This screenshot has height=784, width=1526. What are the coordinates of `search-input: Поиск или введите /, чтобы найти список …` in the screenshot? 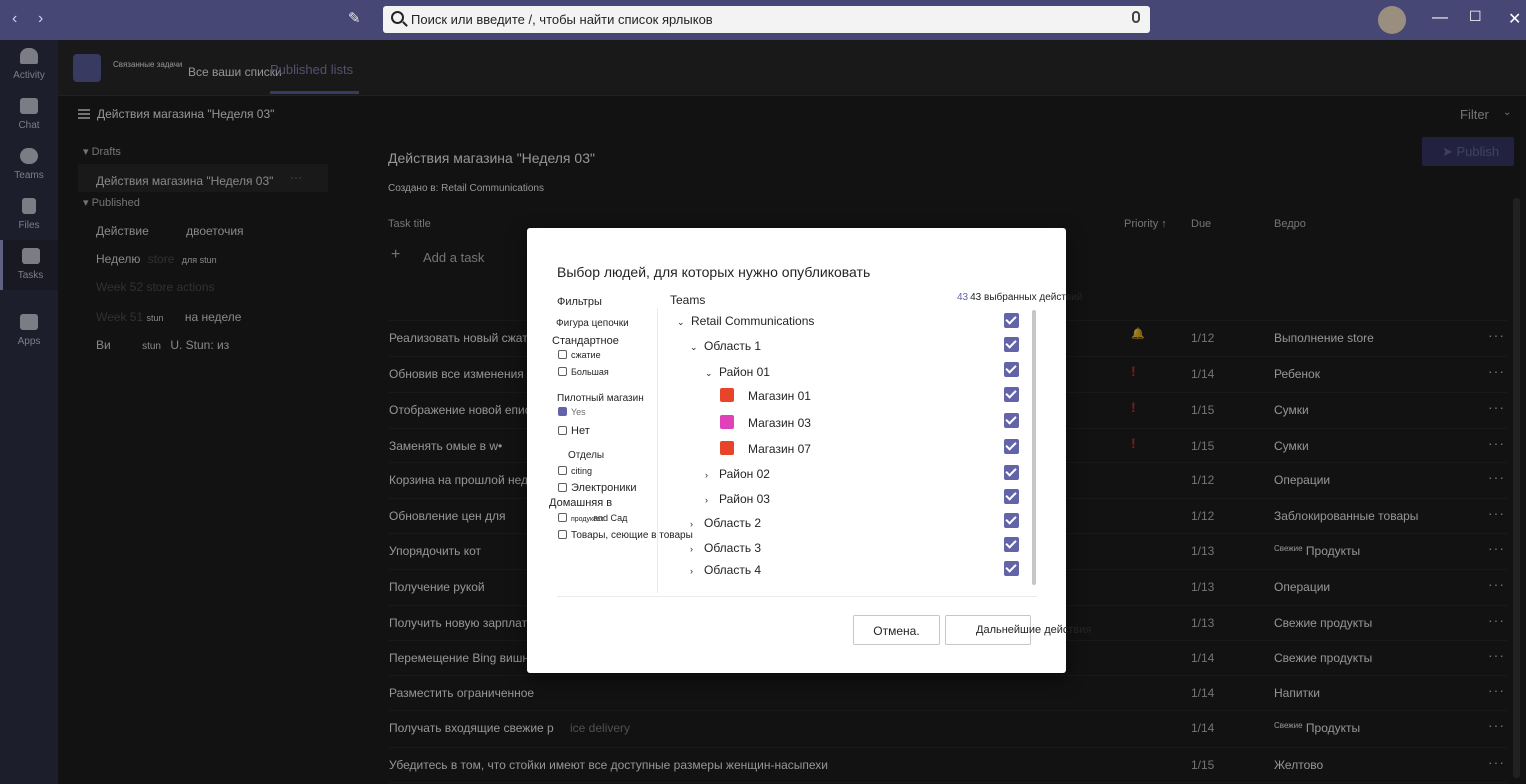 It's located at (766, 19).